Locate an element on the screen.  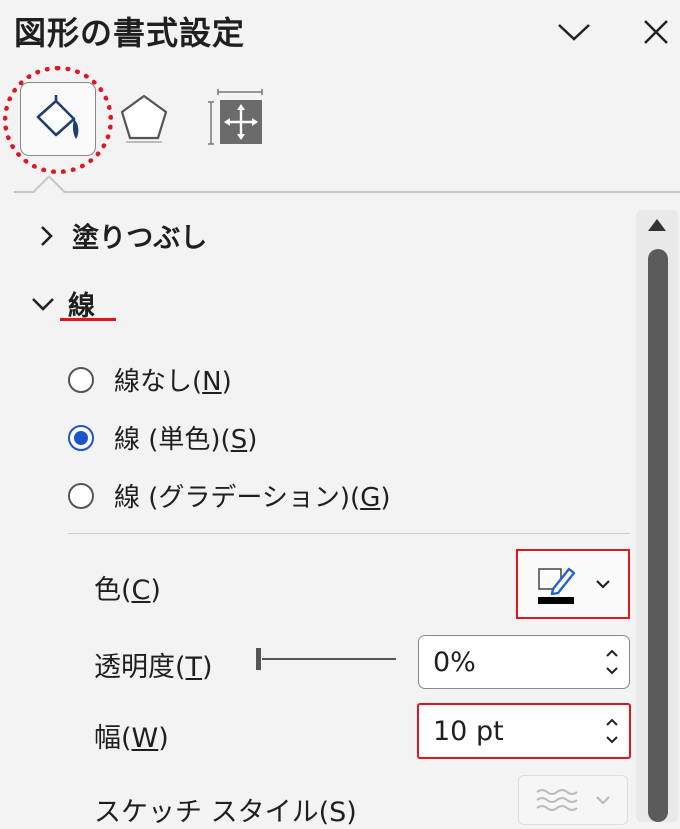
radio-no-line: 線なし(N) is located at coordinates (150, 379).